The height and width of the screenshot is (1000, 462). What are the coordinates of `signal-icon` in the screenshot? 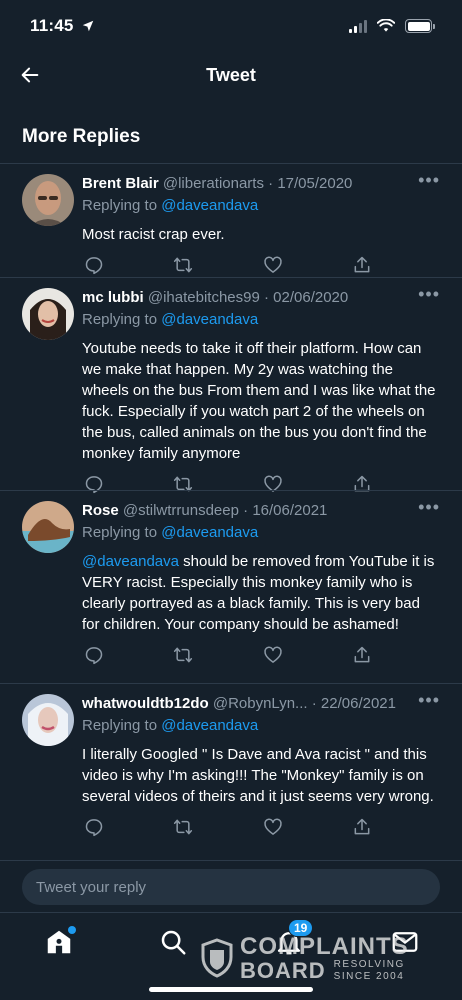 It's located at (358, 26).